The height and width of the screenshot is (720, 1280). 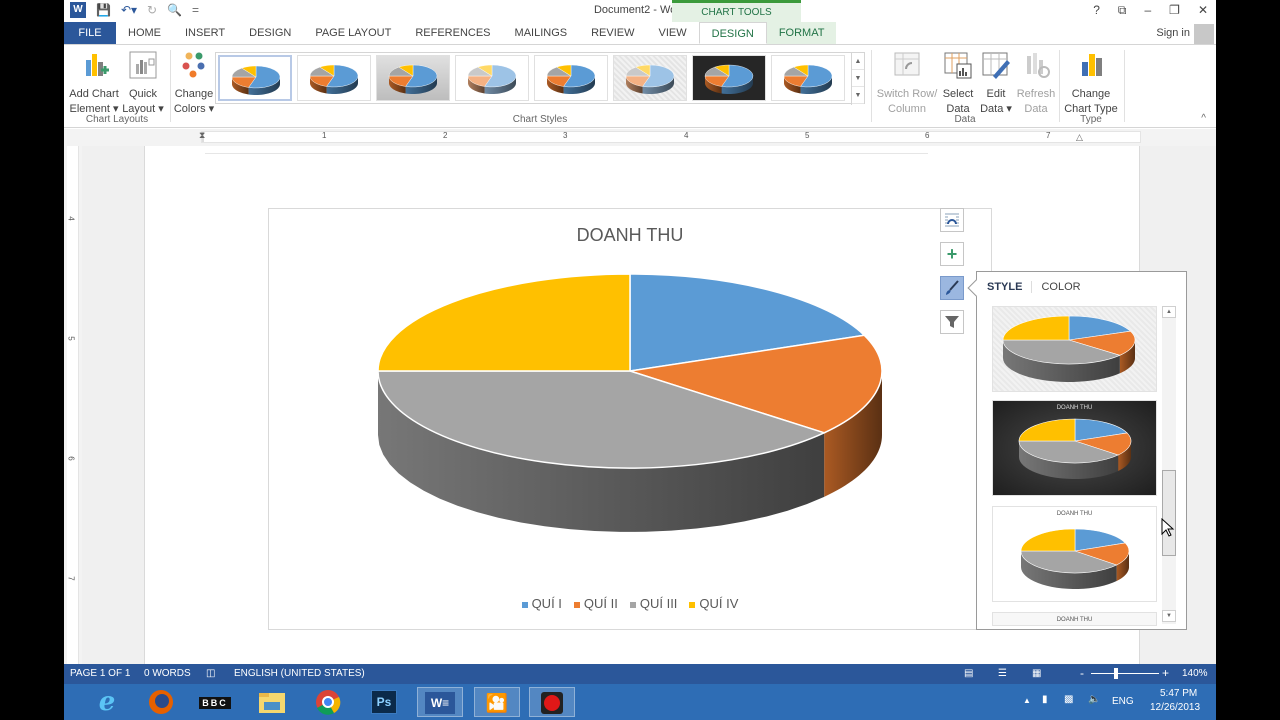 I want to click on word-icon: W≡, so click(x=440, y=703).